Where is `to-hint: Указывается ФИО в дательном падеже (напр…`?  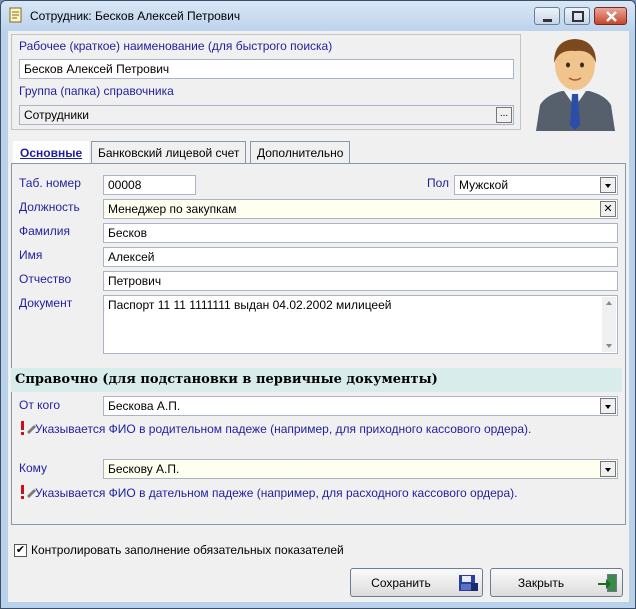 to-hint: Указывается ФИО в дательном падеже (напр… is located at coordinates (276, 493).